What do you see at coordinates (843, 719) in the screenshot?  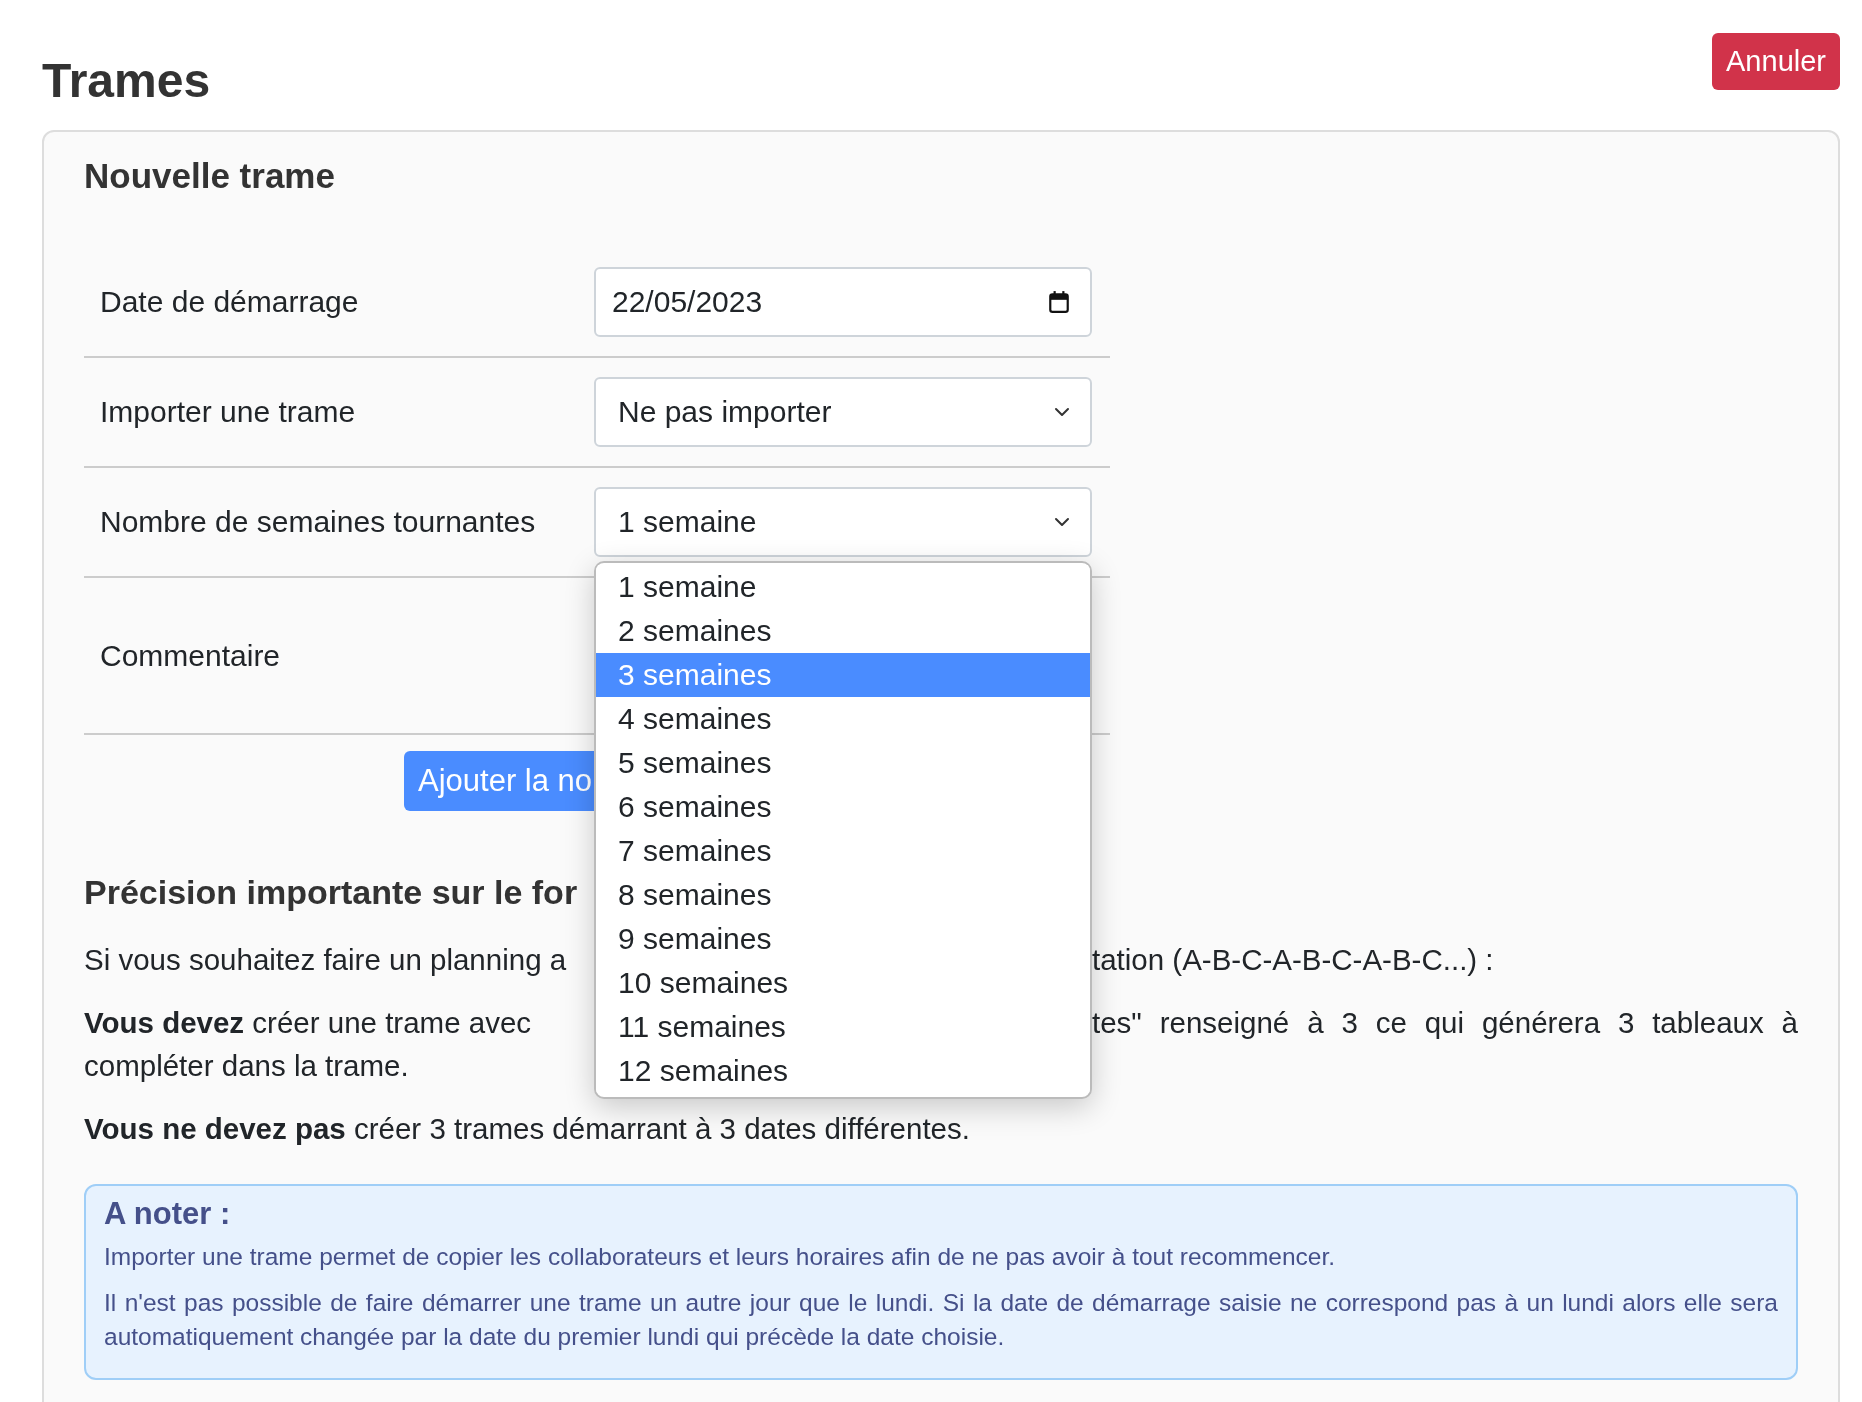 I see `dropdown-option: 4 semaines` at bounding box center [843, 719].